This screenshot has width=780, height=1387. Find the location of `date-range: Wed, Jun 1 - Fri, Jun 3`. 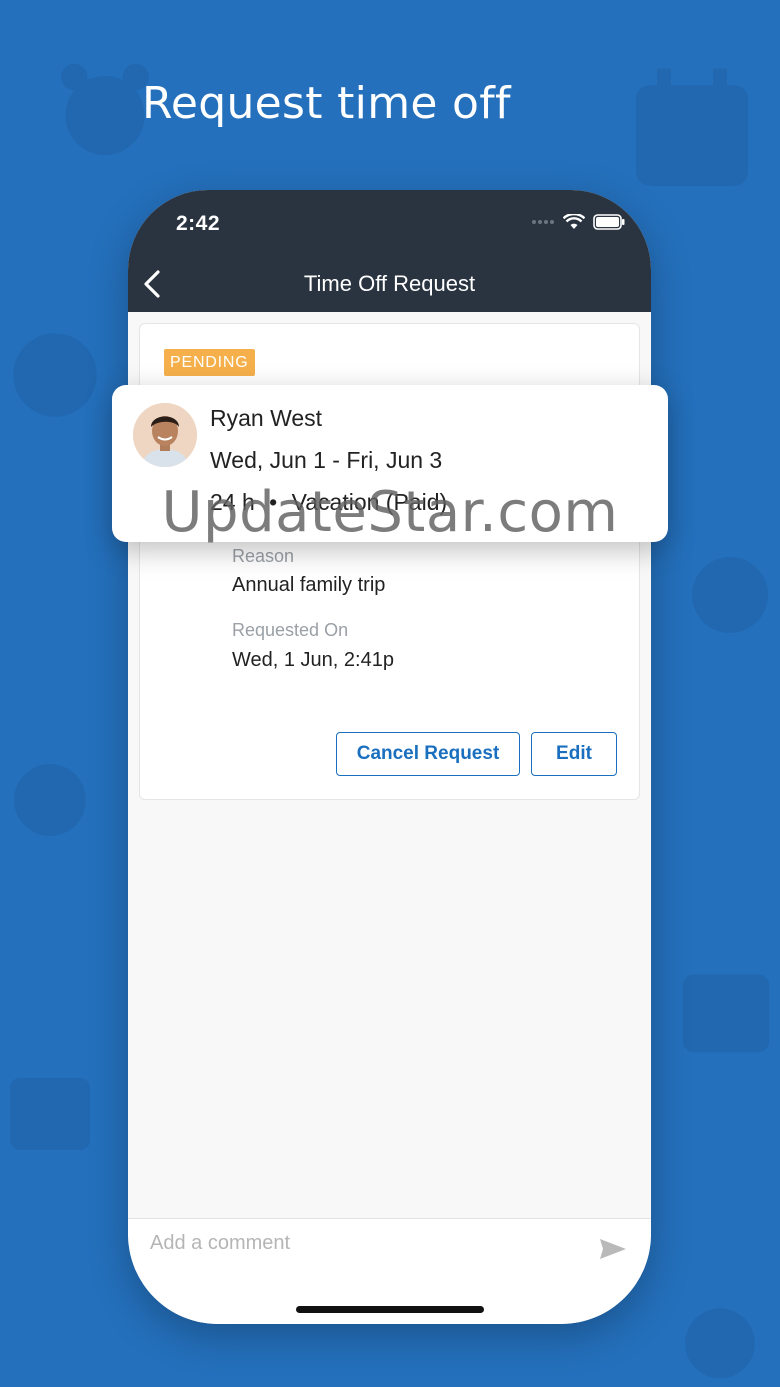

date-range: Wed, Jun 1 - Fri, Jun 3 is located at coordinates (326, 460).